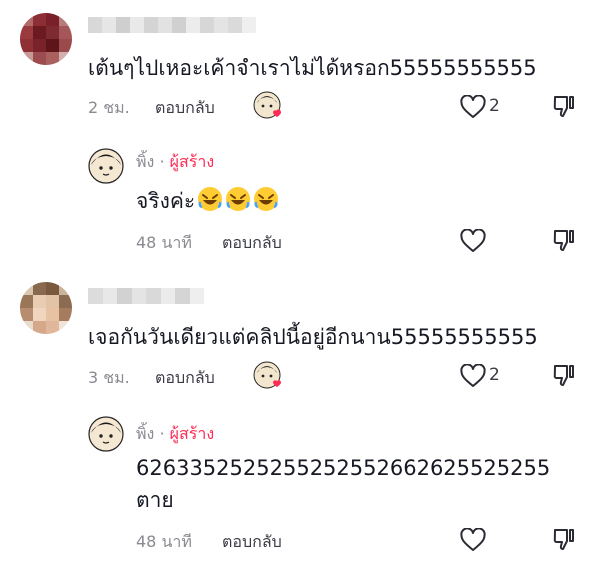  I want to click on reply-text-line1: 6263352525255252552662625525255, so click(343, 468).